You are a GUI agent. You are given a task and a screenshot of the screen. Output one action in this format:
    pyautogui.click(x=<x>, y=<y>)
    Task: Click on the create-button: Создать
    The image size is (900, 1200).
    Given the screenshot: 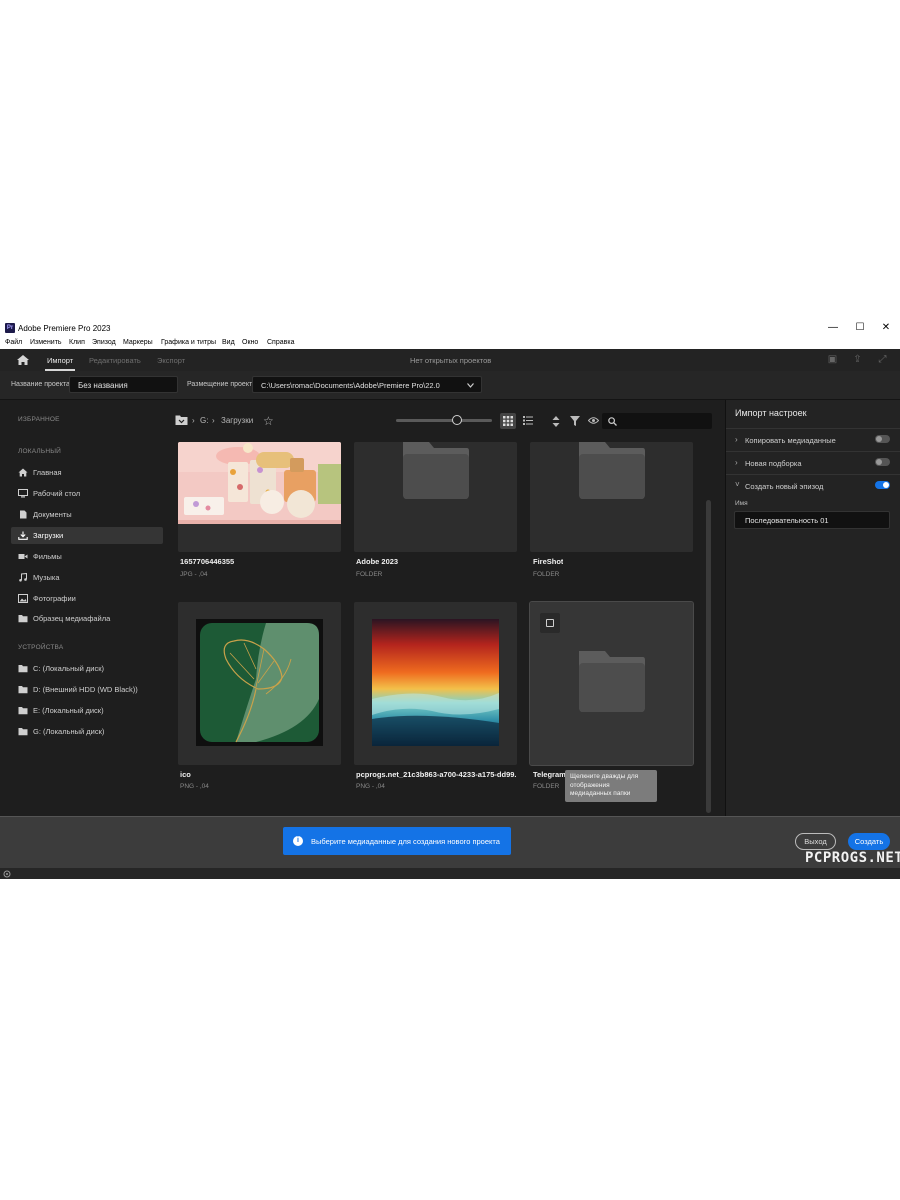 What is the action you would take?
    pyautogui.click(x=869, y=841)
    